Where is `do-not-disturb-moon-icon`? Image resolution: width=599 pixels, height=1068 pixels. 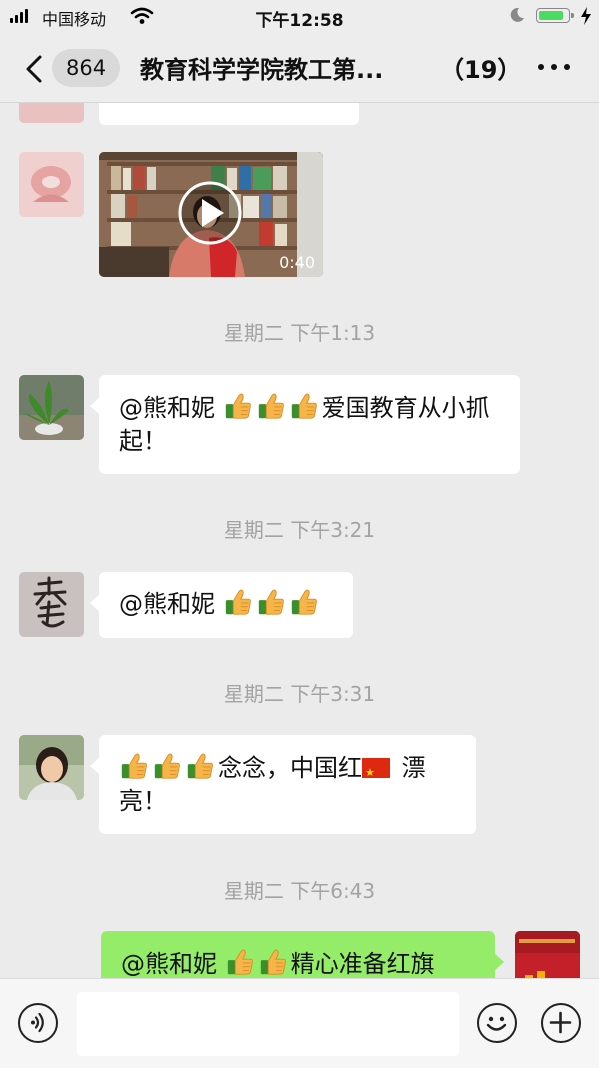 do-not-disturb-moon-icon is located at coordinates (517, 14).